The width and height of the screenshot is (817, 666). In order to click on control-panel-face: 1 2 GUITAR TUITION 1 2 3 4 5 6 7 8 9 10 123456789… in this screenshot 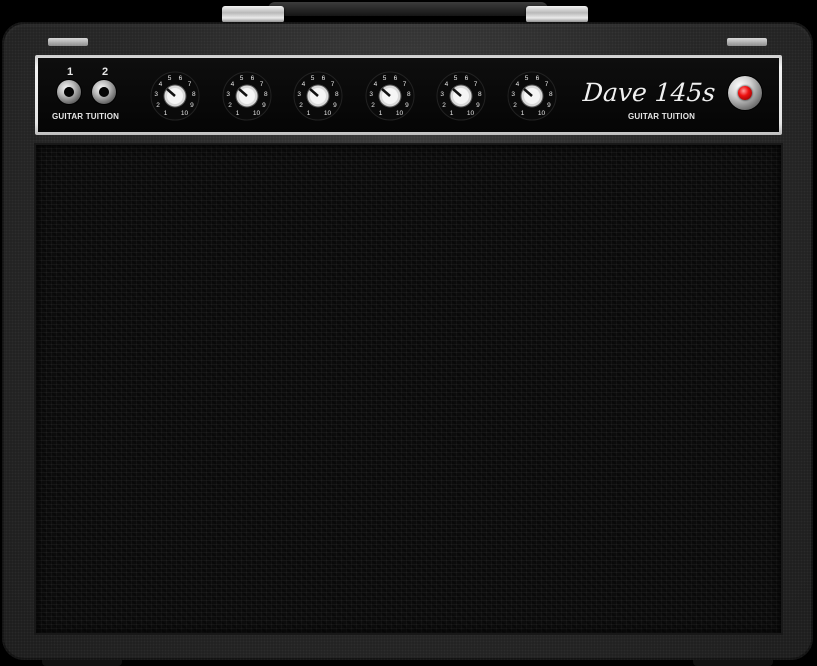, I will do `click(408, 95)`.